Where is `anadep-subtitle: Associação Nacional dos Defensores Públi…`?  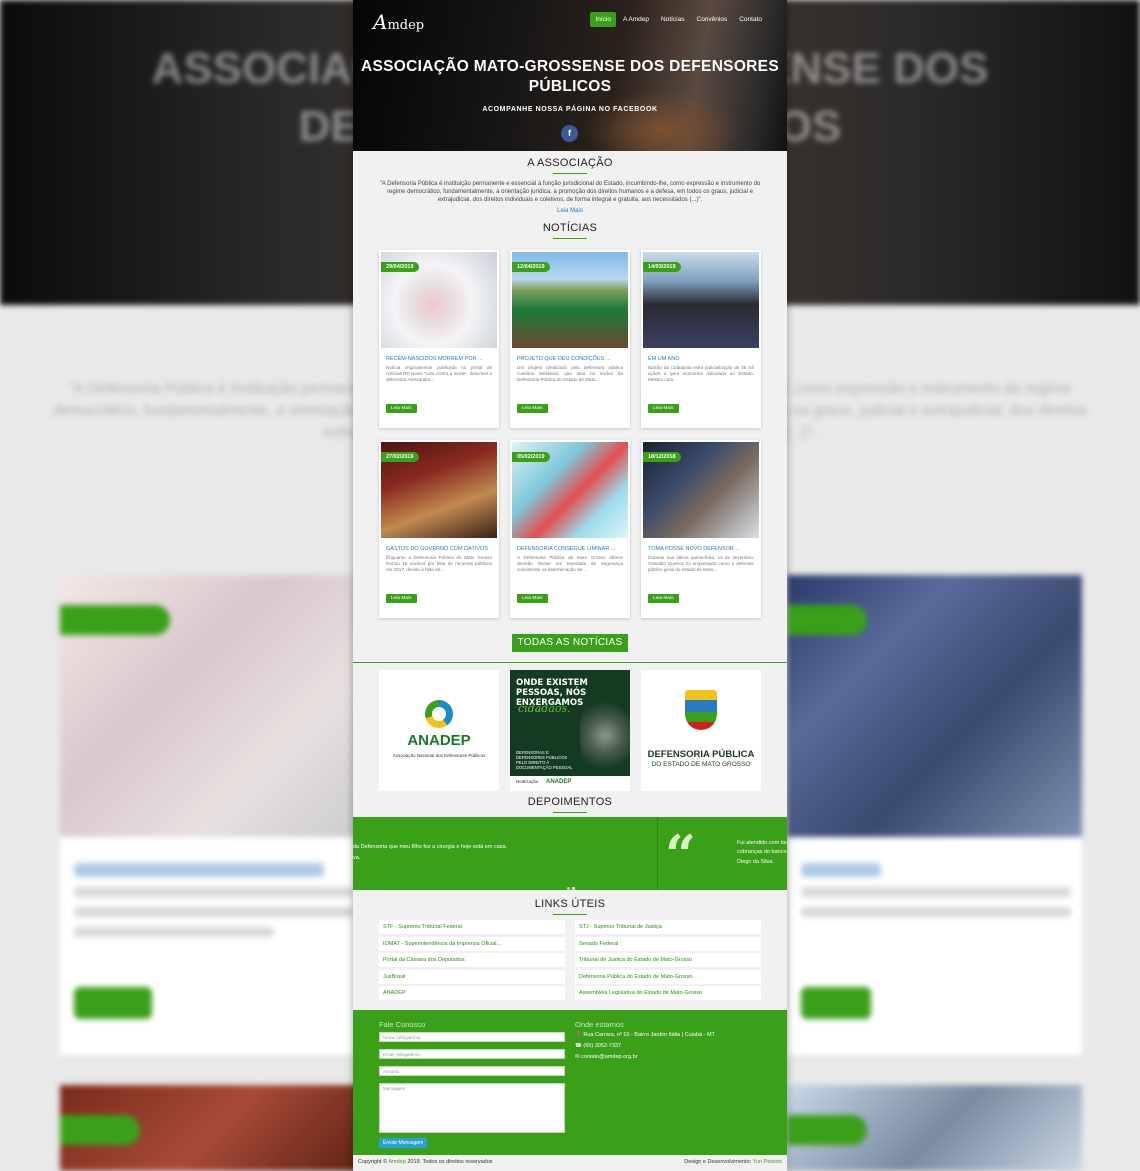
anadep-subtitle: Associação Nacional dos Defensores Públi… is located at coordinates (439, 755).